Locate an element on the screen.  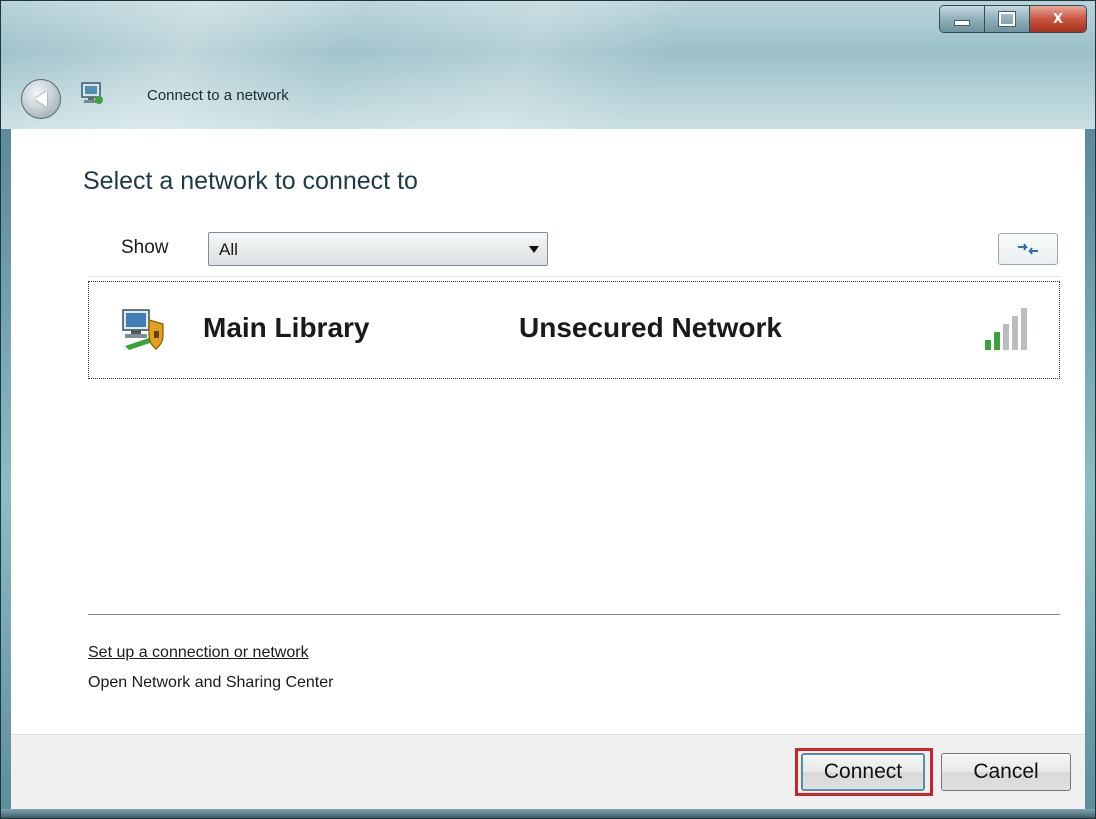
minimize-icon is located at coordinates (962, 23).